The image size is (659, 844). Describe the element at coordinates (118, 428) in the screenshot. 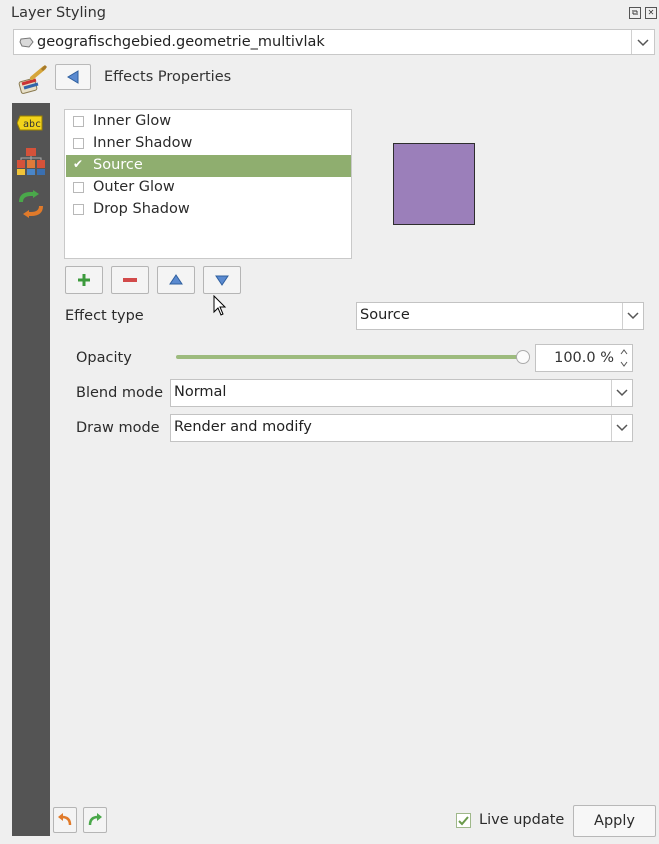

I see `draw-mode-label: Draw mode` at that location.